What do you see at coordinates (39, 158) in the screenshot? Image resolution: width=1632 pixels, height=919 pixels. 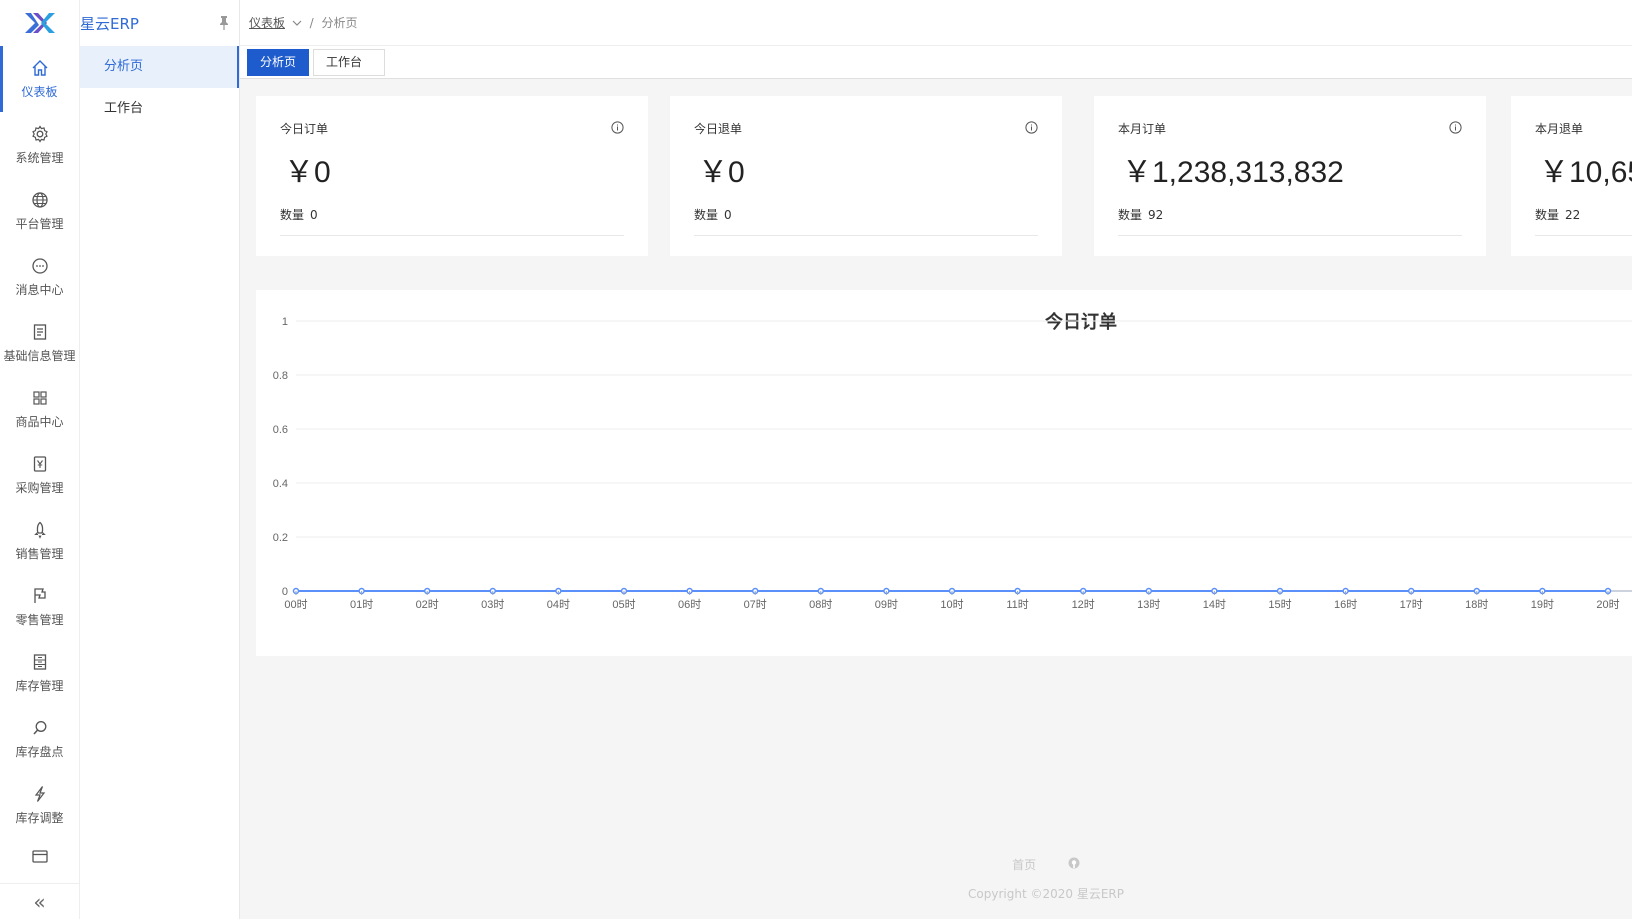 I see `rail-item-label: 系统管理` at bounding box center [39, 158].